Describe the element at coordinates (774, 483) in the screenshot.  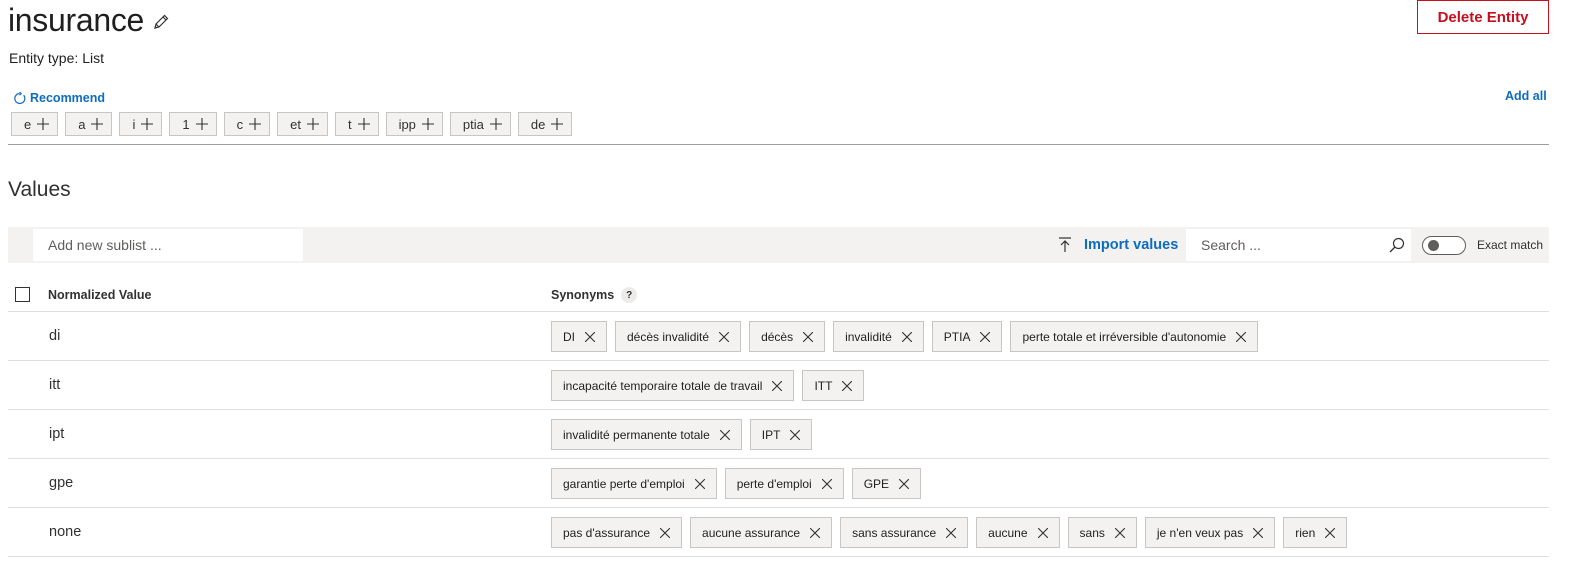
I see `synonym-label: perte d'emploi` at that location.